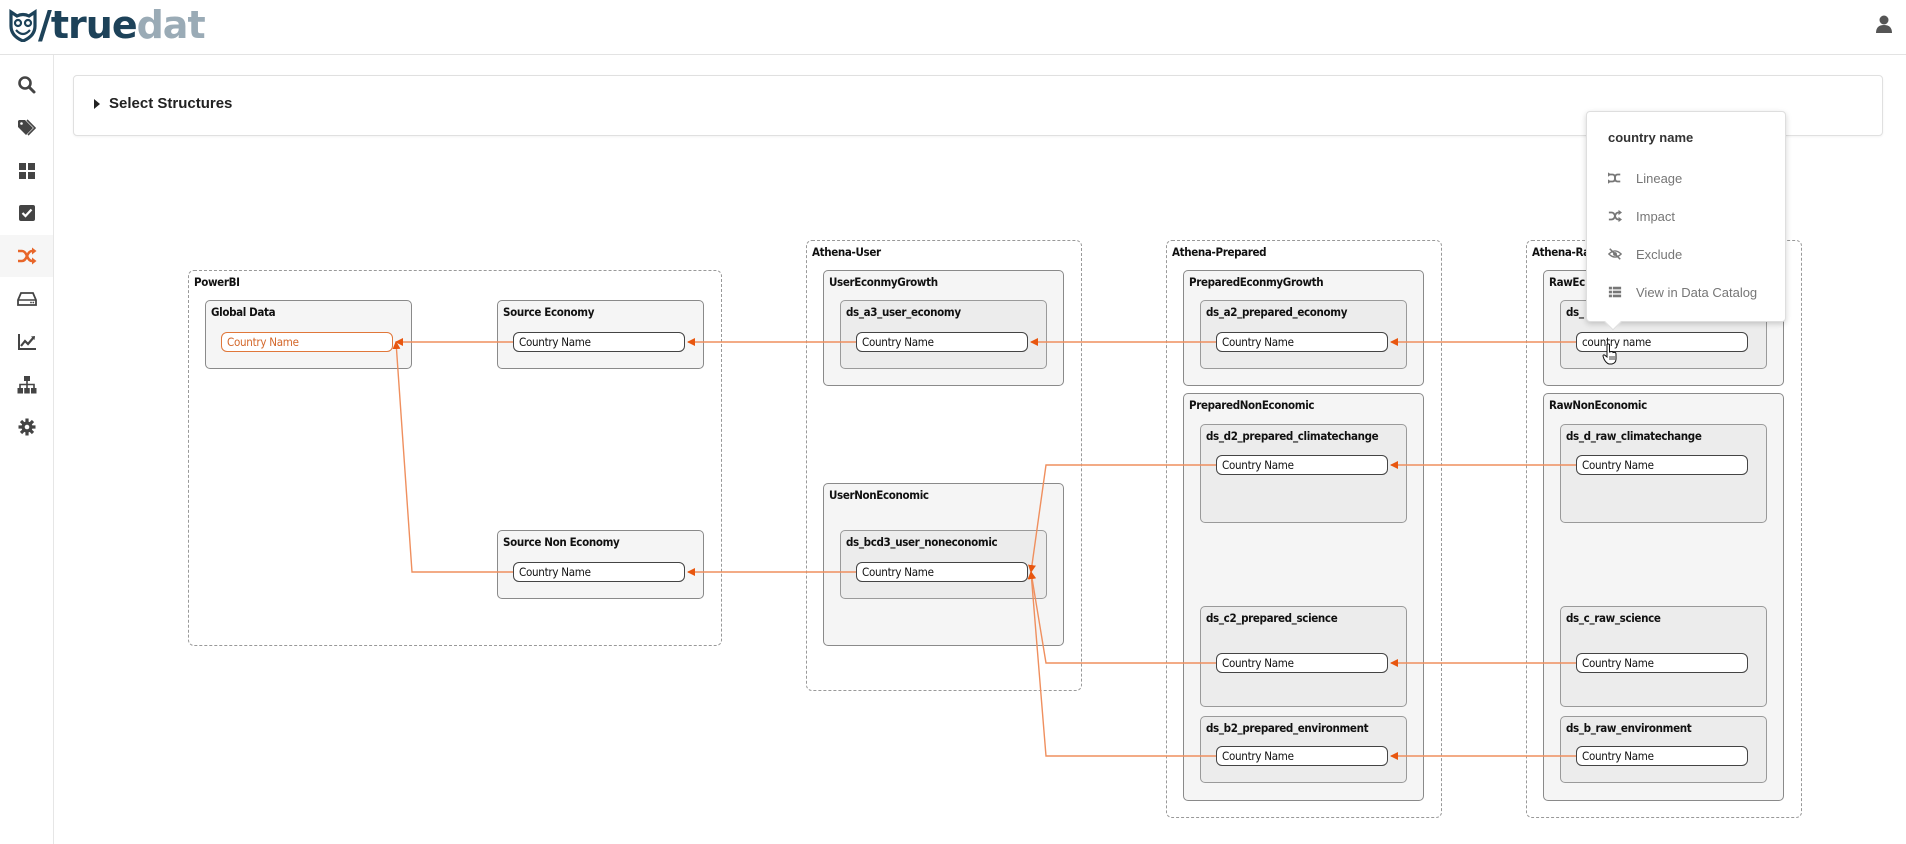  I want to click on dataset-label: ds_b2_prepared_environment, so click(1287, 728).